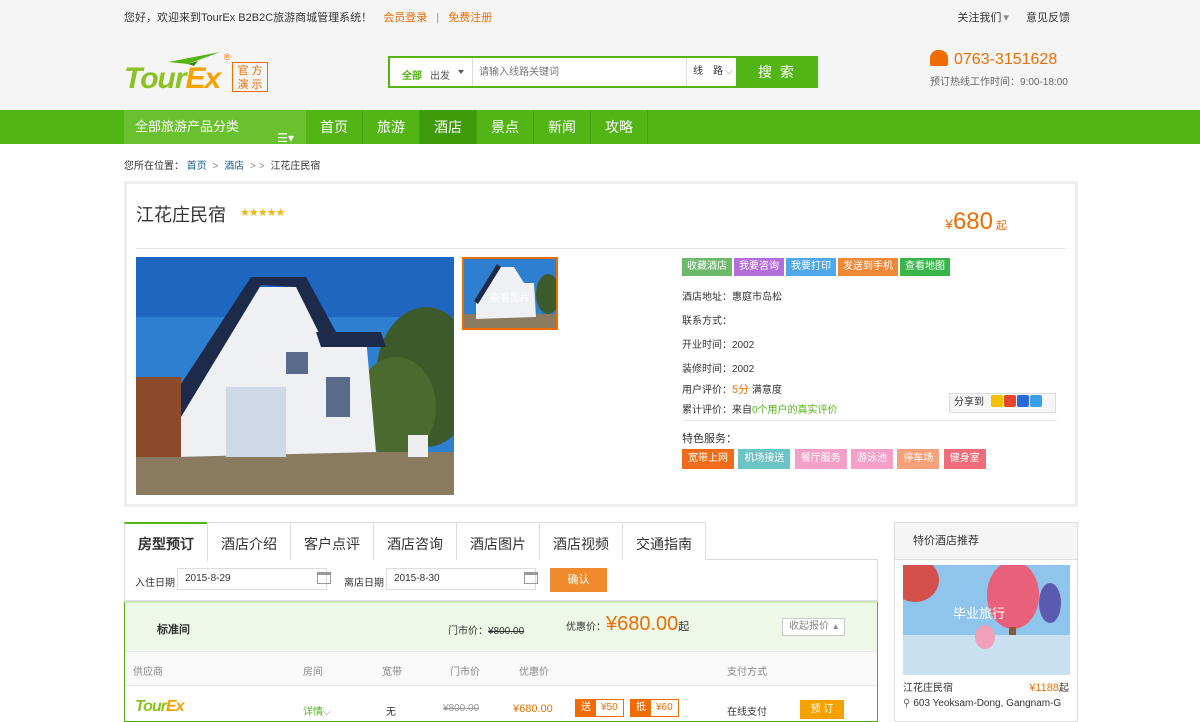  I want to click on date-picker-bar: 入住日期 2015-8-29 离店日期 2015-8-30 确认, so click(501, 580).